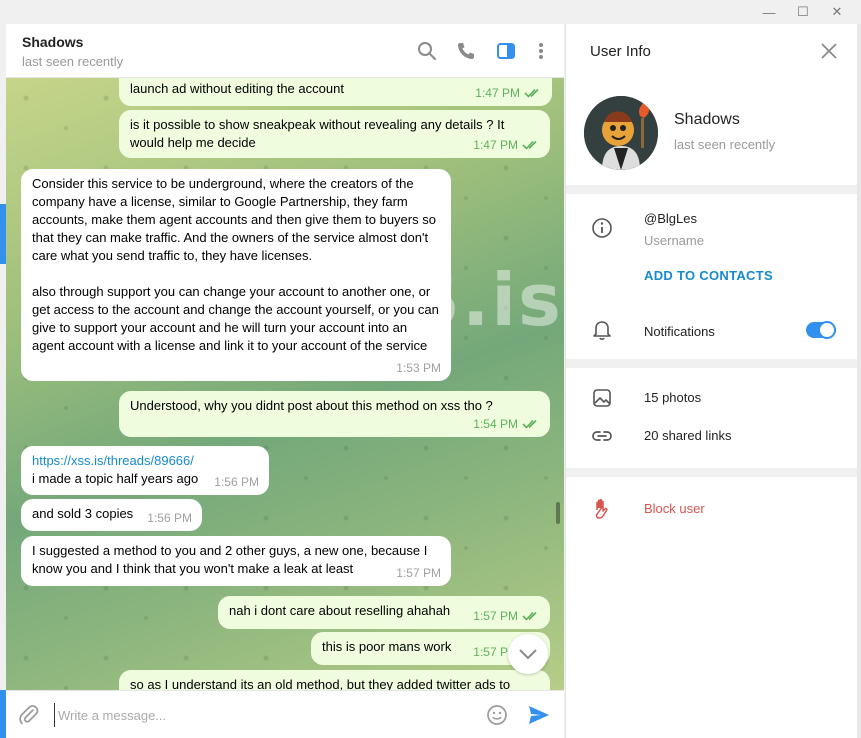 This screenshot has height=738, width=861. I want to click on close-icon, so click(831, 53).